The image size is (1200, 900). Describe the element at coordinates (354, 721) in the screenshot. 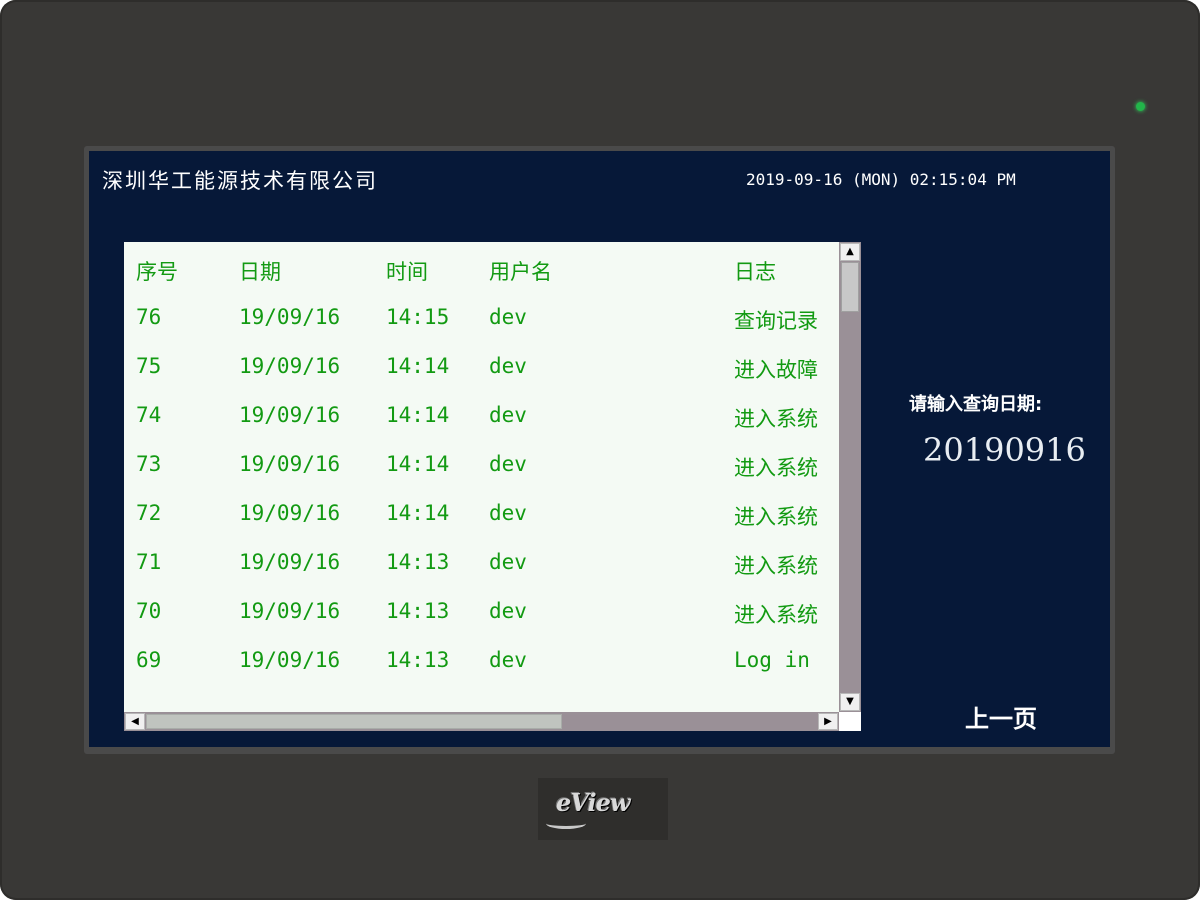

I see `horizontal-scroll-thumb` at that location.